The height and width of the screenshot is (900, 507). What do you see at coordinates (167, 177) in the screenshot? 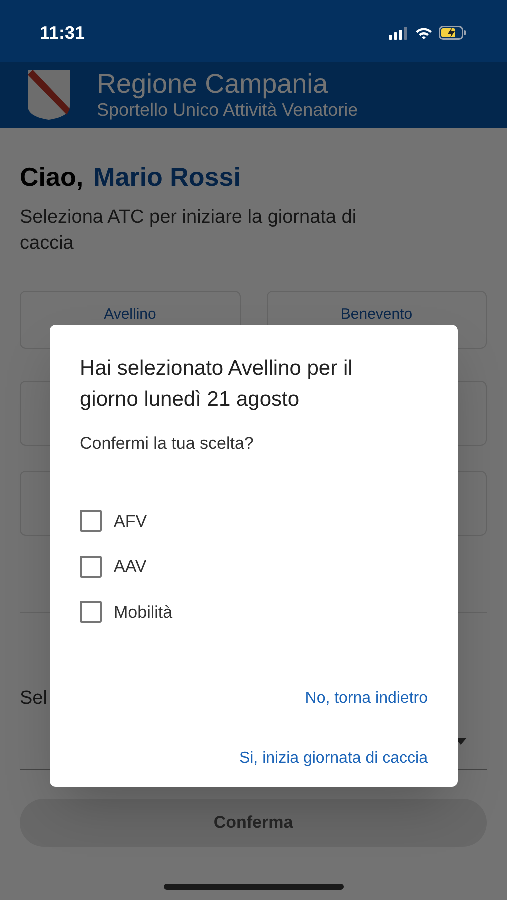
I see `user-name: Mario Rossi` at bounding box center [167, 177].